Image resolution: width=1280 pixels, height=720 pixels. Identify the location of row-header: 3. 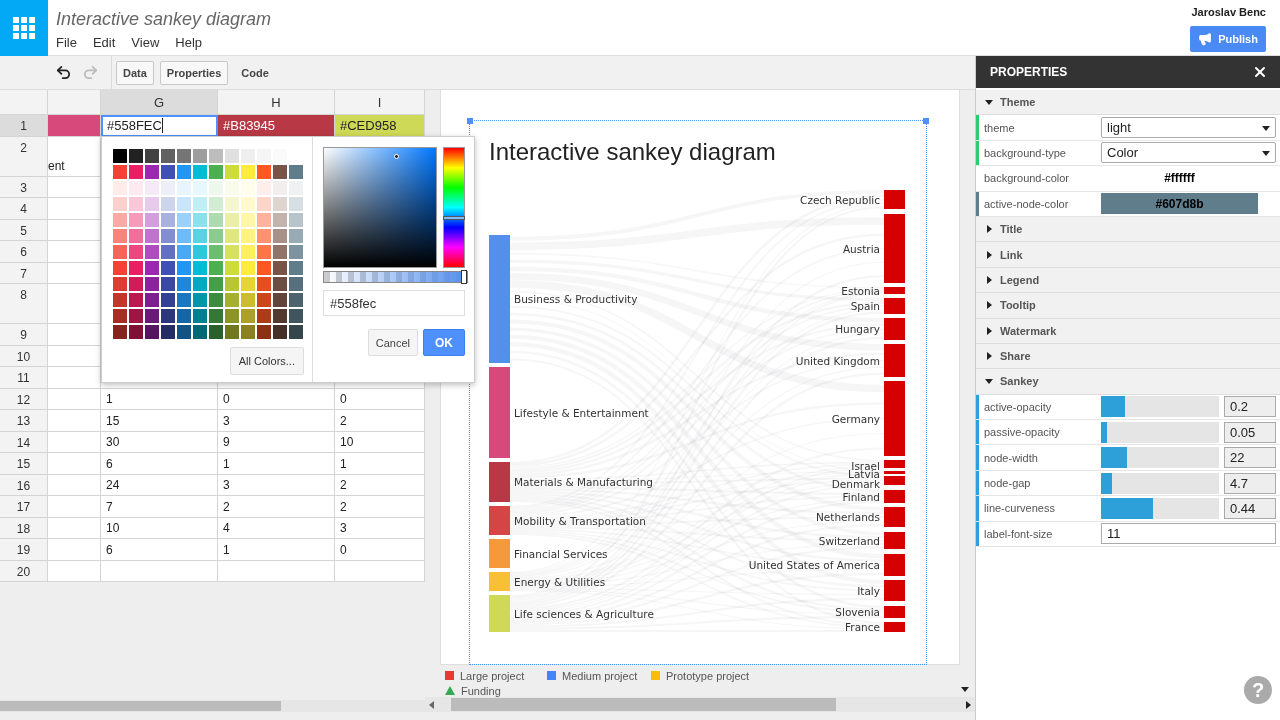
(24, 187).